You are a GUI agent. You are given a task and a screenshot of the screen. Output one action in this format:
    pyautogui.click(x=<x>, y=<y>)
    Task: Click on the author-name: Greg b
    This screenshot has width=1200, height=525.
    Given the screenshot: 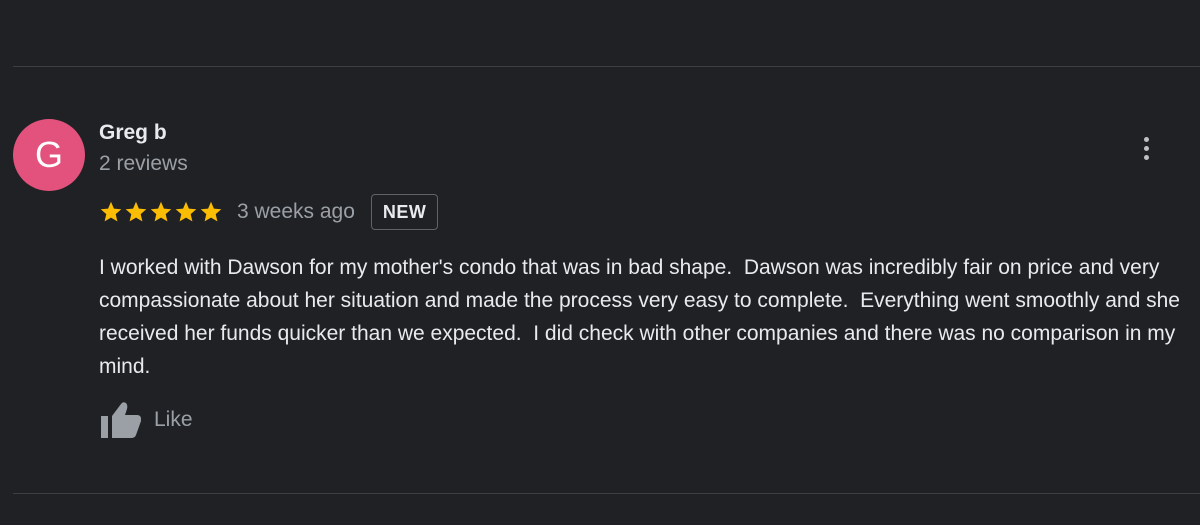 What is the action you would take?
    pyautogui.click(x=133, y=133)
    